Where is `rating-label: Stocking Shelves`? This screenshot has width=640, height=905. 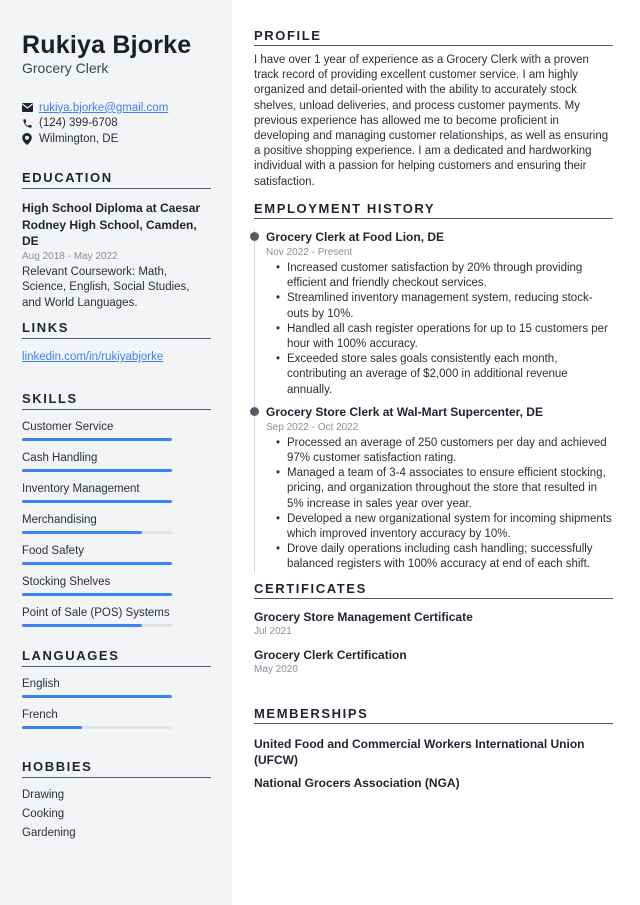
rating-label: Stocking Shelves is located at coordinates (66, 582).